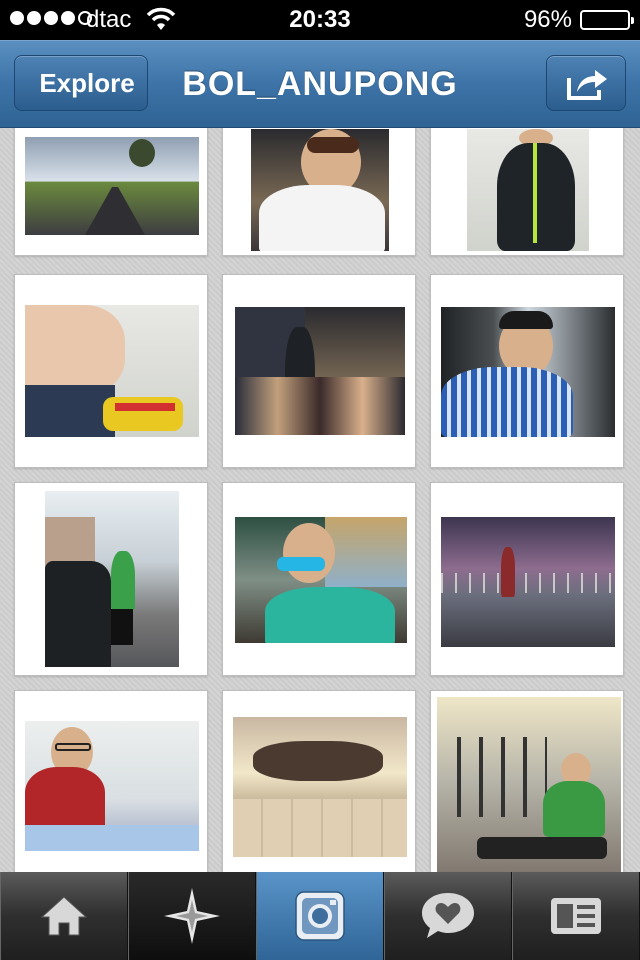 The width and height of the screenshot is (640, 960). I want to click on profile-card-icon, so click(576, 916).